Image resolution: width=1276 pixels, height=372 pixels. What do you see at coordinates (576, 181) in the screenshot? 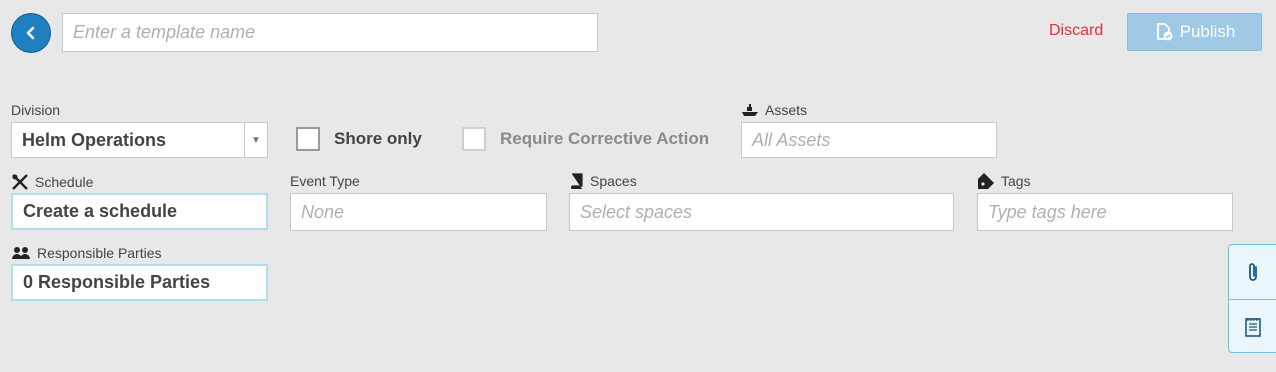
I see `book-icon` at bounding box center [576, 181].